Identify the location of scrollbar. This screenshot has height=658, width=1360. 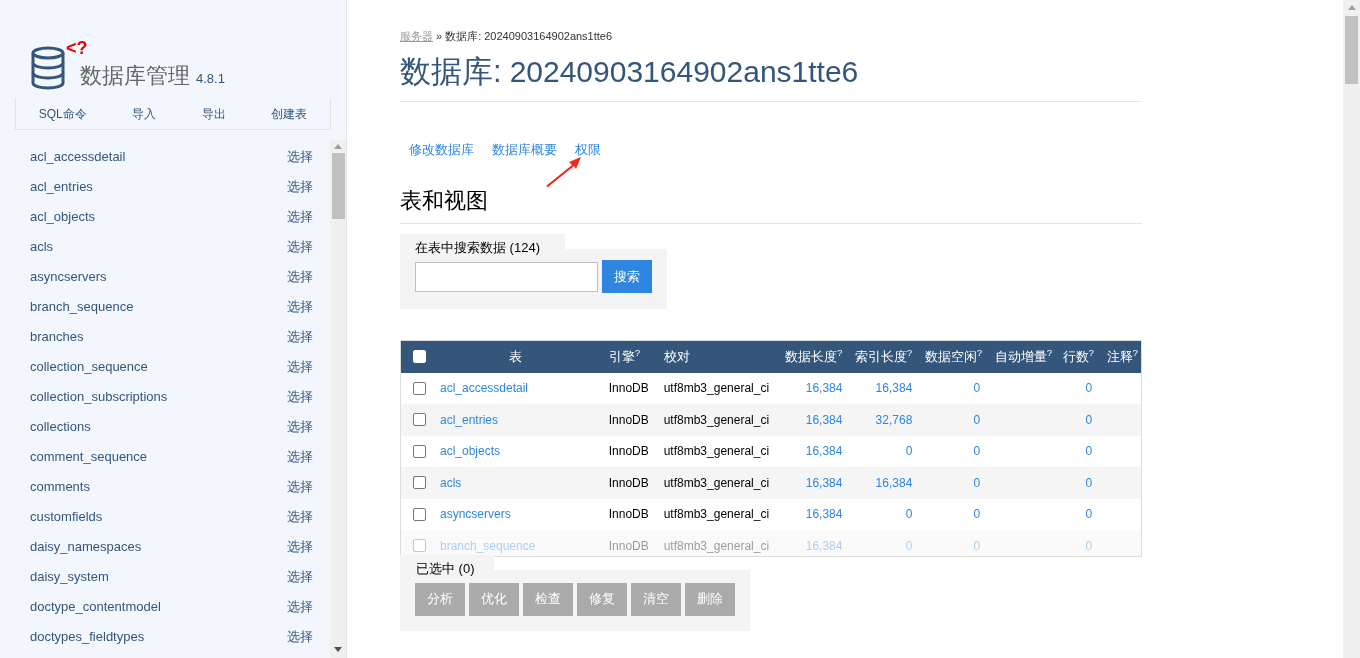
(338, 399).